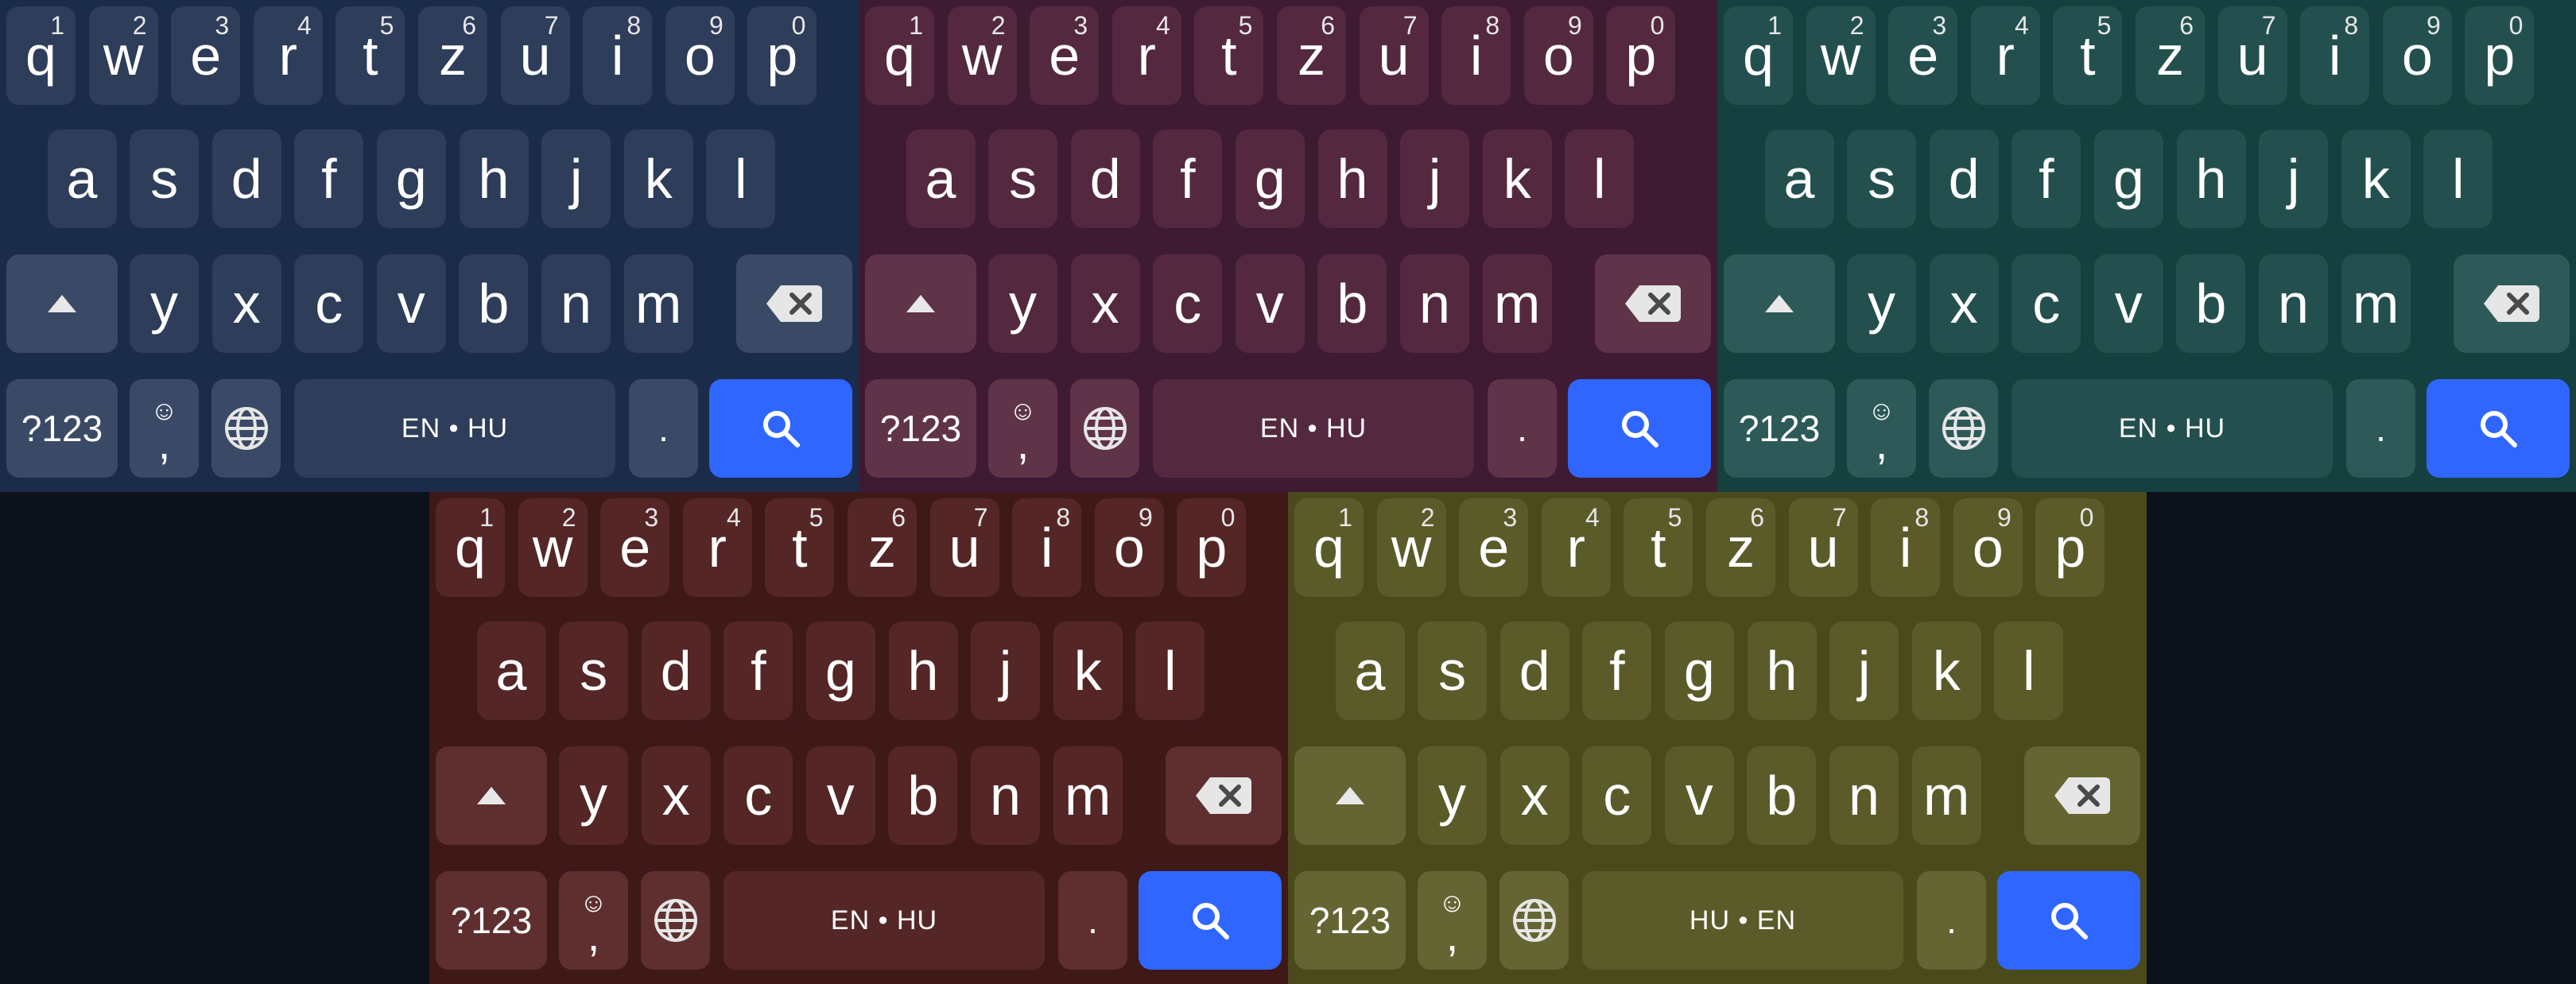 Image resolution: width=2576 pixels, height=984 pixels. What do you see at coordinates (1350, 920) in the screenshot?
I see `symbols-key: ?123` at bounding box center [1350, 920].